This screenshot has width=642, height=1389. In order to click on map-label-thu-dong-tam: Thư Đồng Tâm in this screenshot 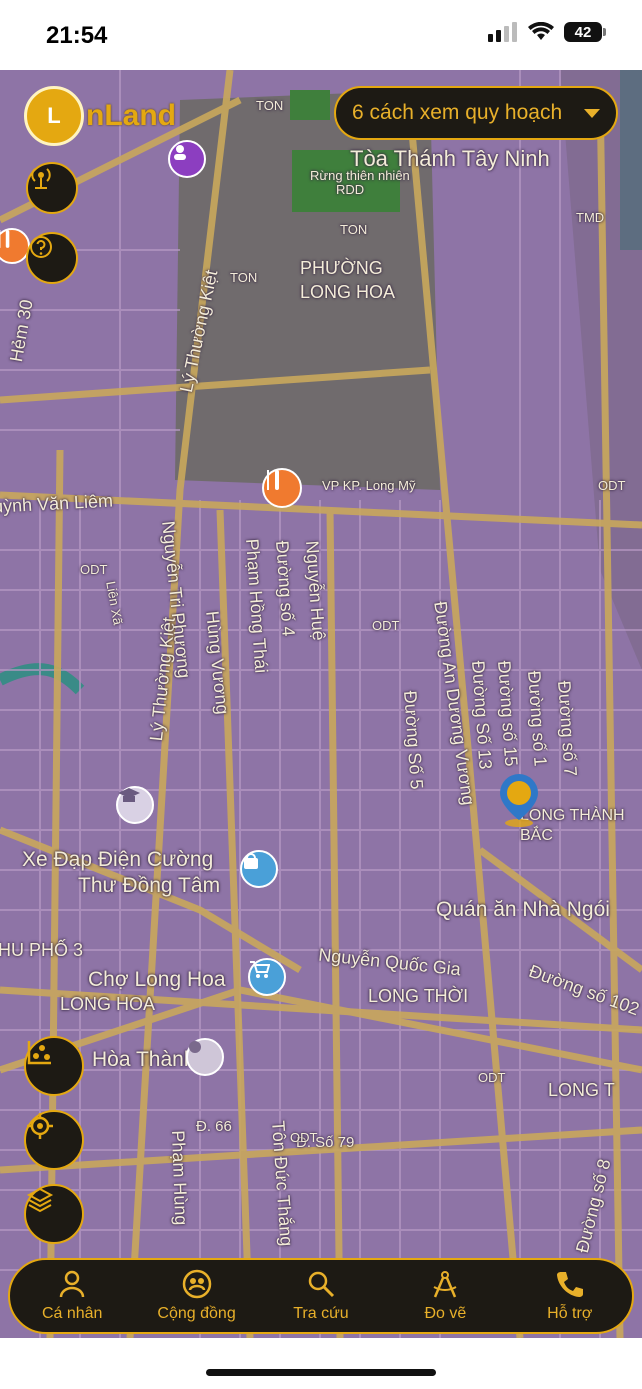, I will do `click(149, 885)`.